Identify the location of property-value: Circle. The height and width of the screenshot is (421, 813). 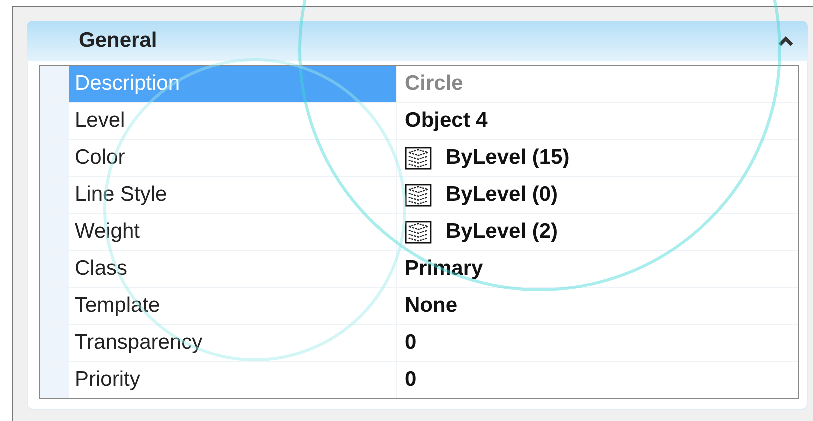
(434, 84).